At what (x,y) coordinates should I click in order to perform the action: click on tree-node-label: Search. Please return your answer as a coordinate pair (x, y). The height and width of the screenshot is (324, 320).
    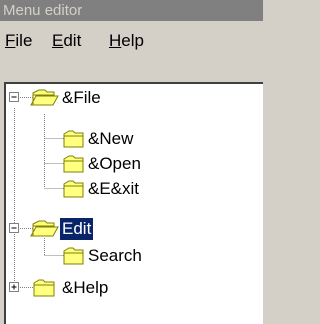
    Looking at the image, I should click on (115, 255).